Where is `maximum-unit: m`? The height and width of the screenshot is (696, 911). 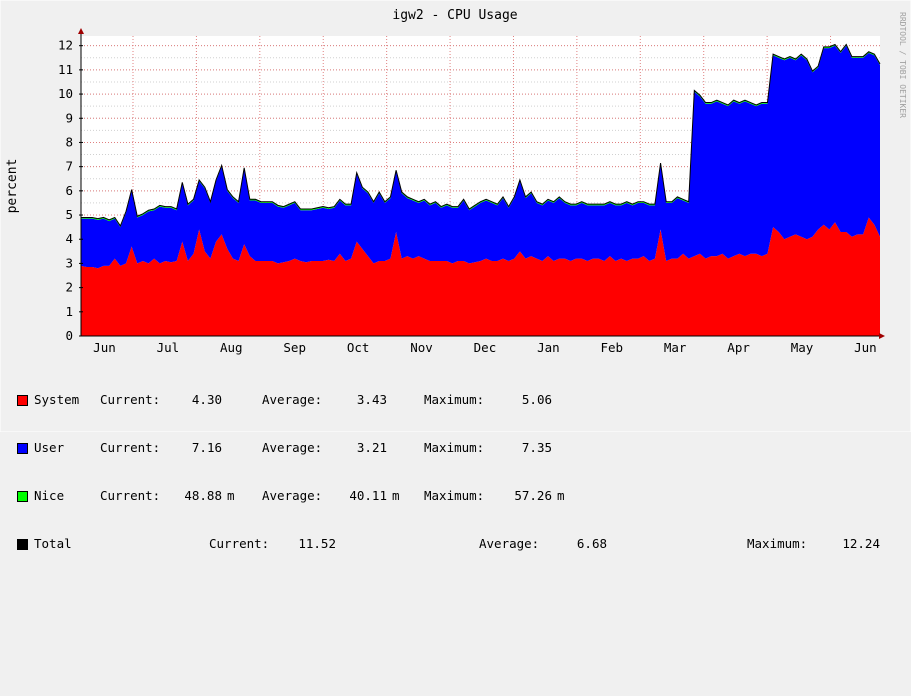
maximum-unit: m is located at coordinates (561, 495).